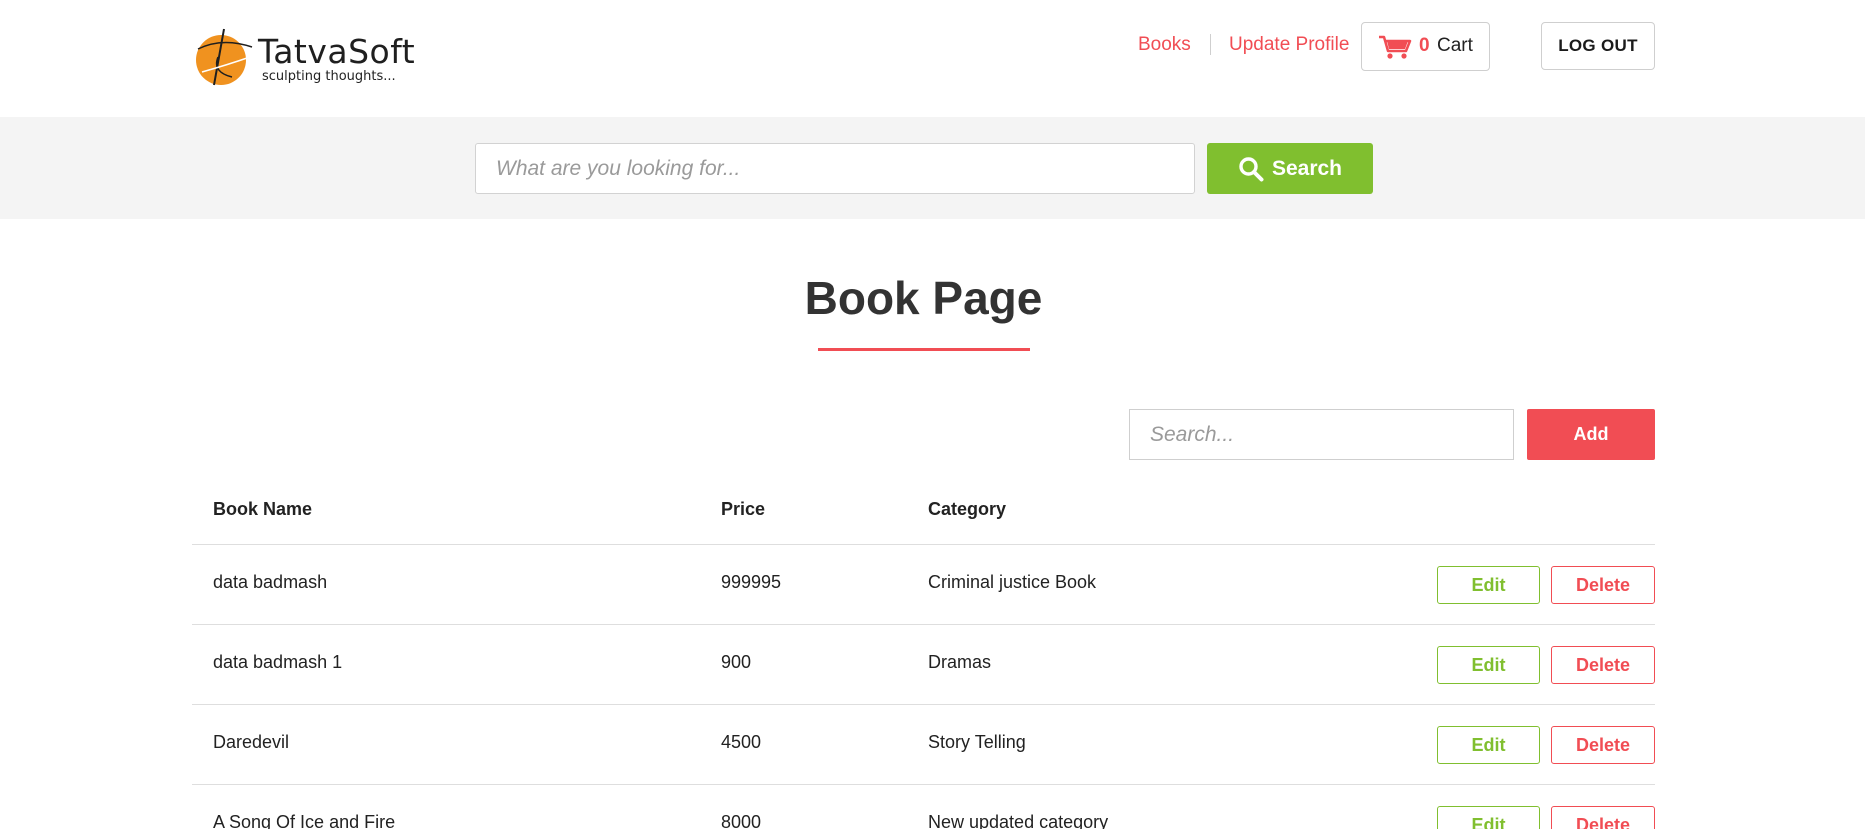 This screenshot has height=829, width=1867. I want to click on cell-book-name: A Song Of Ice and Fire, so click(304, 820).